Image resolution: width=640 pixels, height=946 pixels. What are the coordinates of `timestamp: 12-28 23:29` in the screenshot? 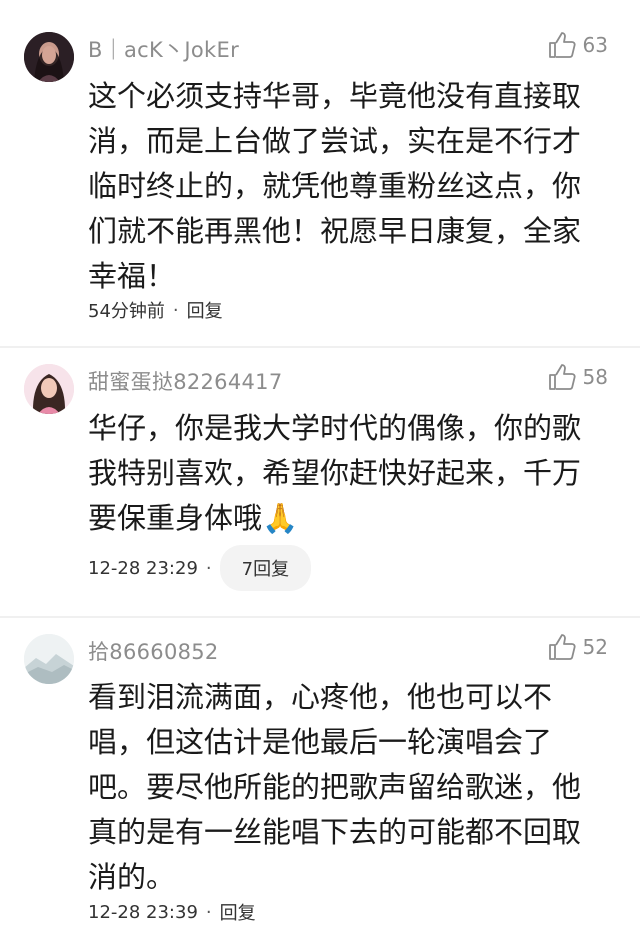 It's located at (143, 568).